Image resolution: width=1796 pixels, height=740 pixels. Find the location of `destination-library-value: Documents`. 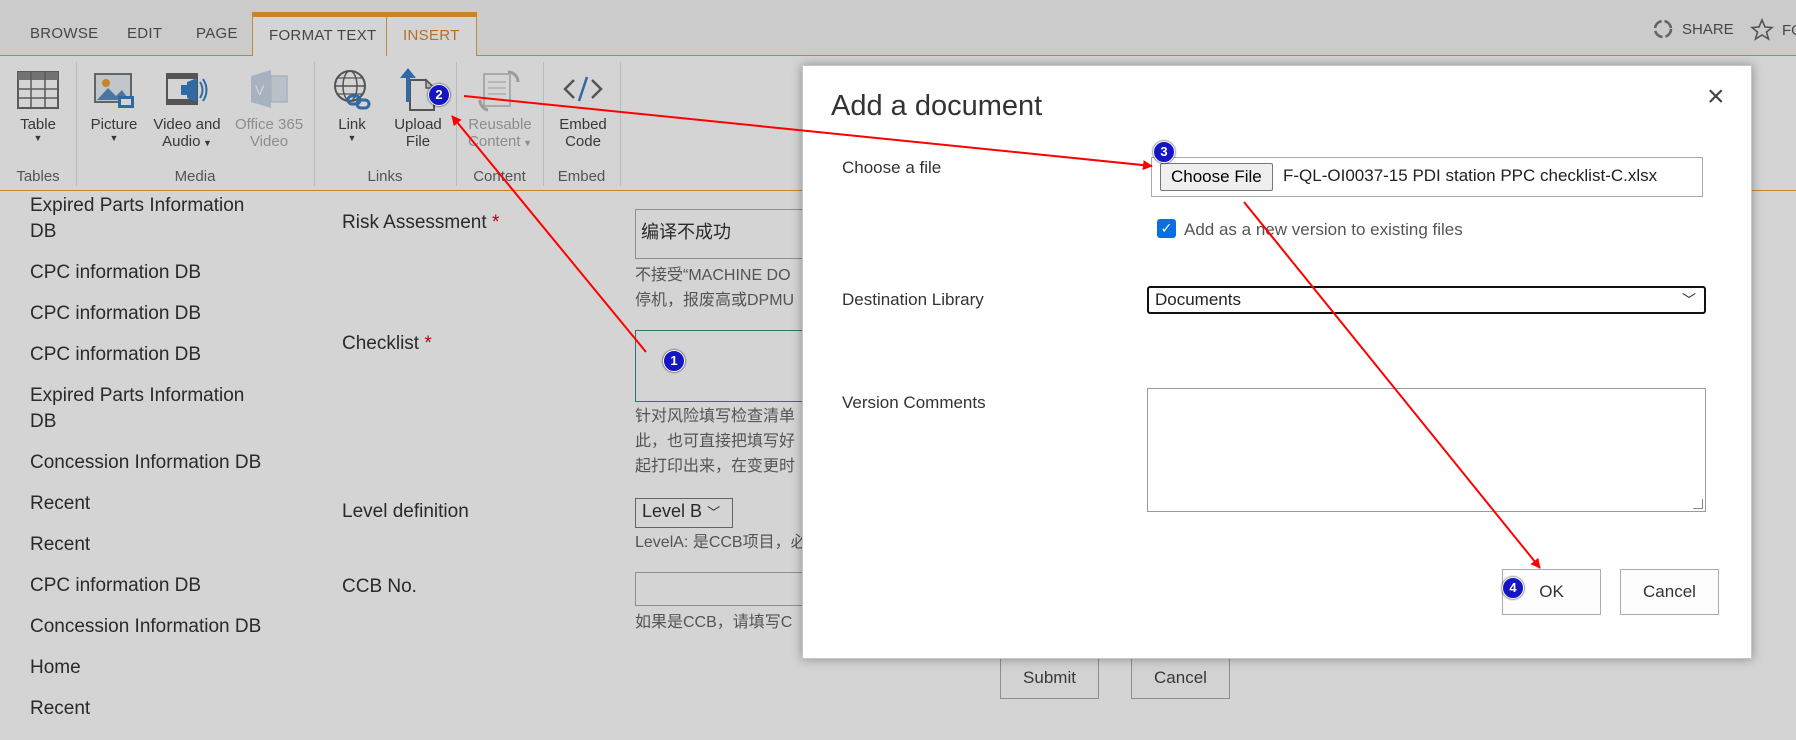

destination-library-value: Documents is located at coordinates (1198, 299).